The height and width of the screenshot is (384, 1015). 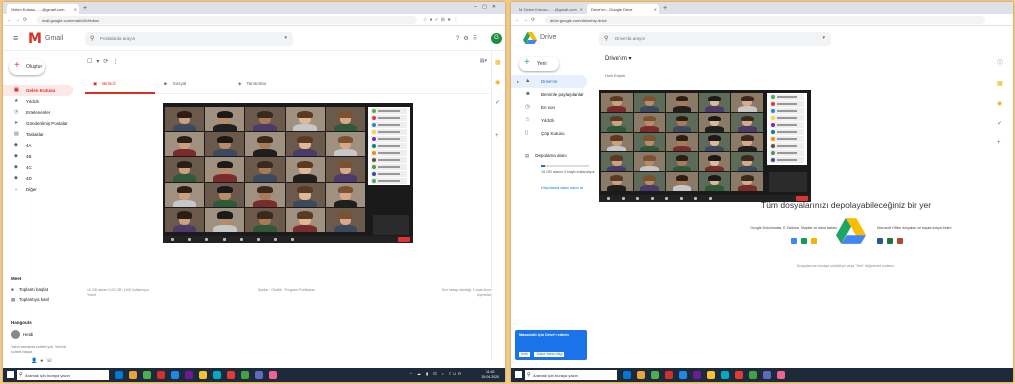 I want to click on download-button: İndir, so click(x=525, y=354).